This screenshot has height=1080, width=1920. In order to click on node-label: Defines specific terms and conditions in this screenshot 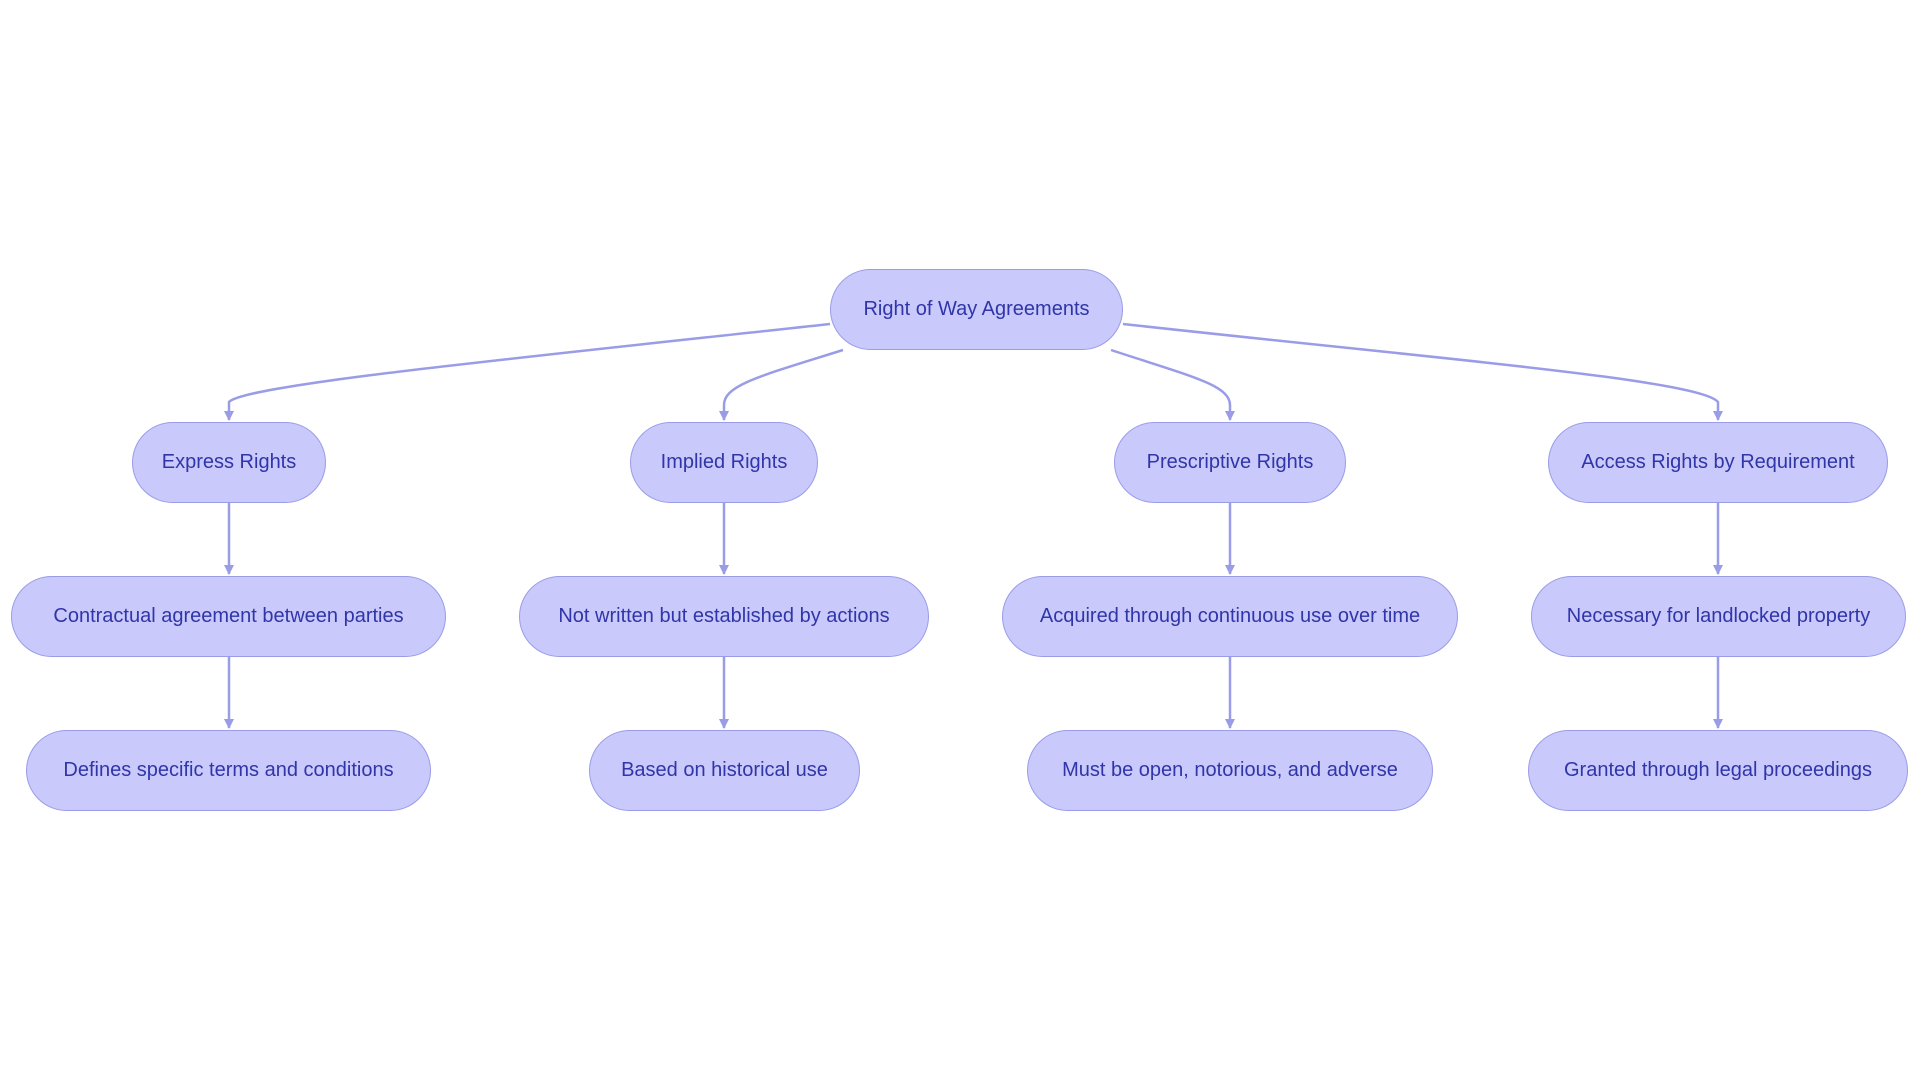, I will do `click(228, 770)`.